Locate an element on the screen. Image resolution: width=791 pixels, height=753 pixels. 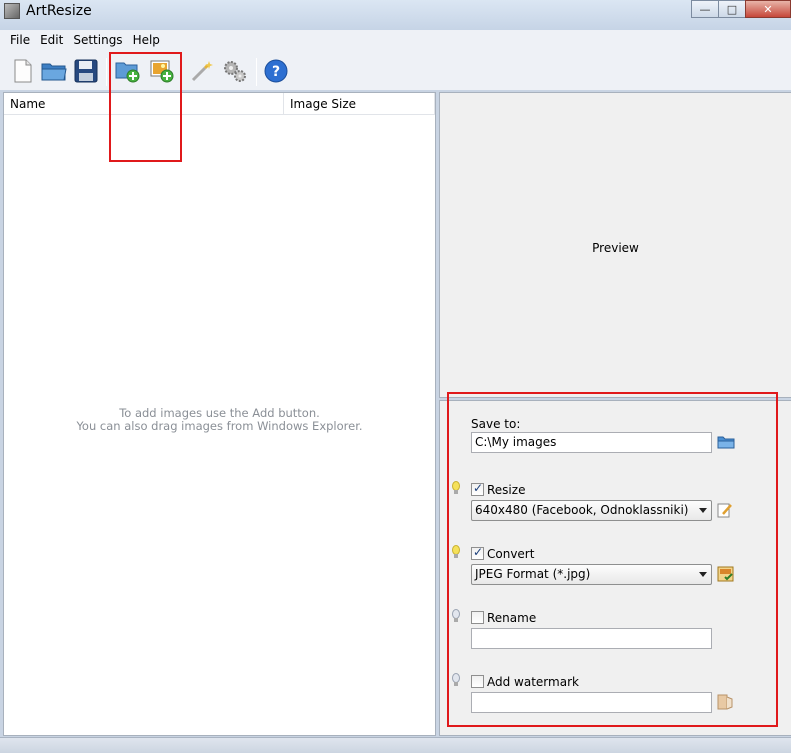
maximize-button: □ is located at coordinates (732, 9).